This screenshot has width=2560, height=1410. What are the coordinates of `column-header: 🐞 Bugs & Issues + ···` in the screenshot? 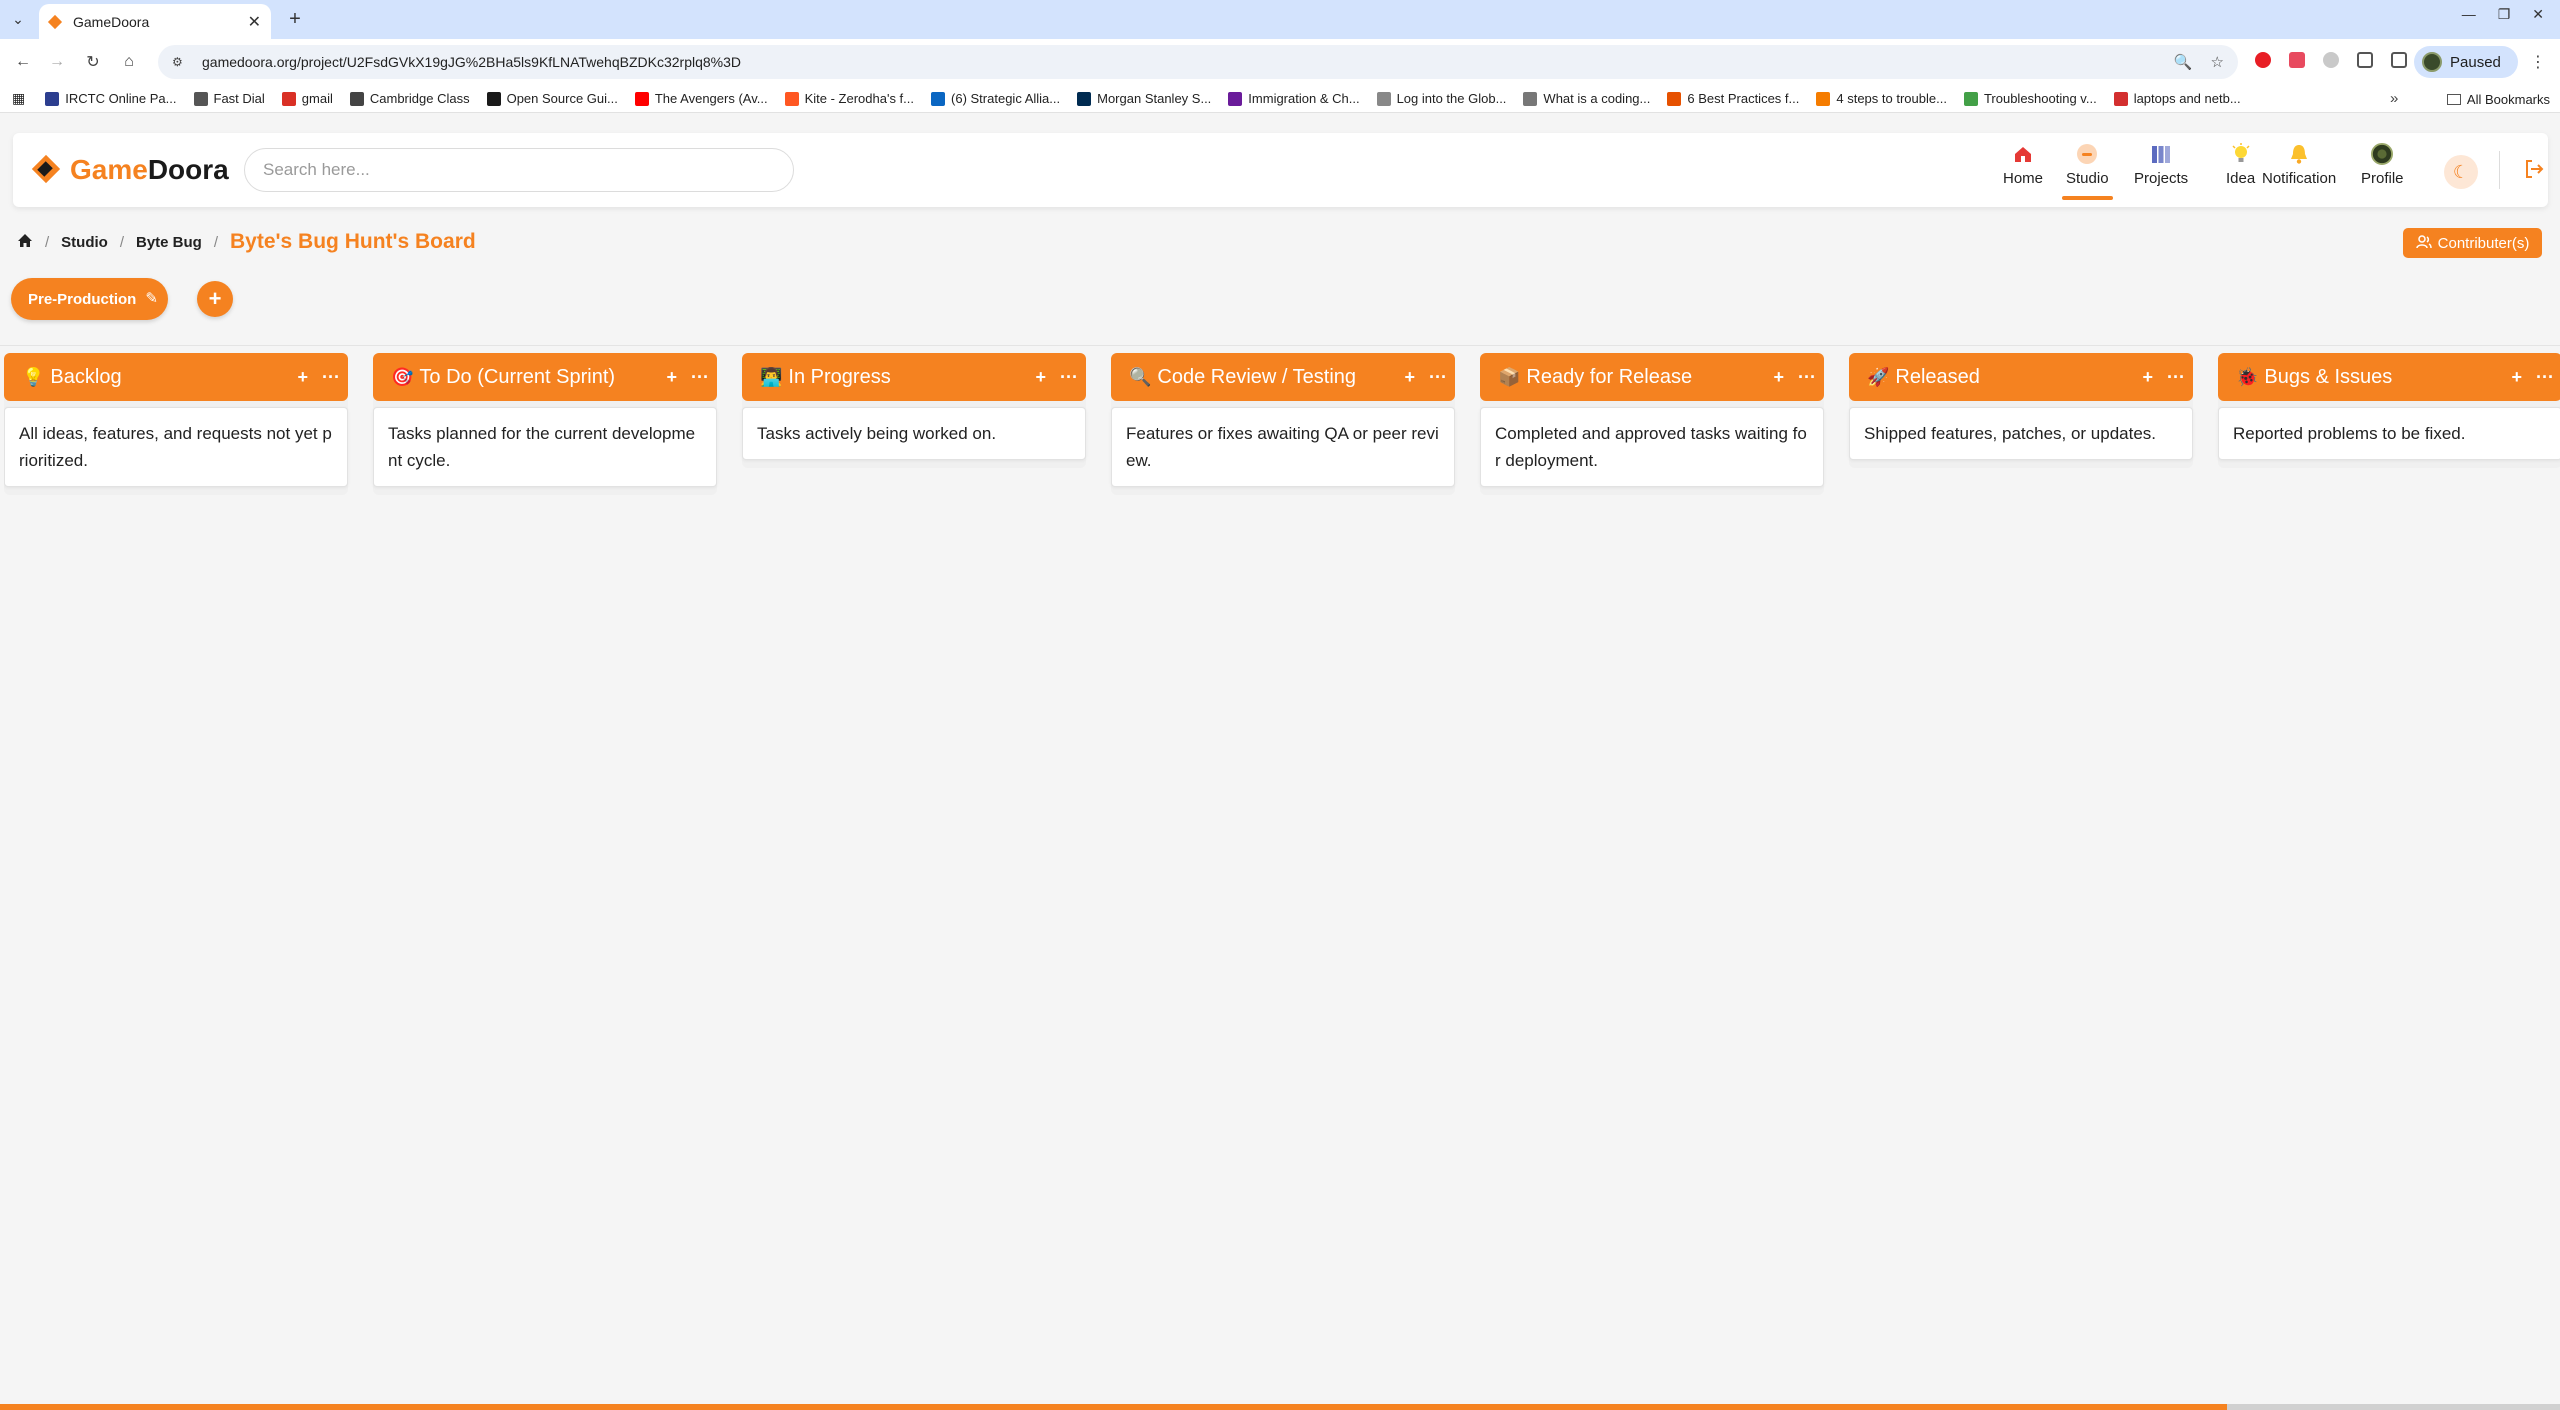 It's located at (2389, 377).